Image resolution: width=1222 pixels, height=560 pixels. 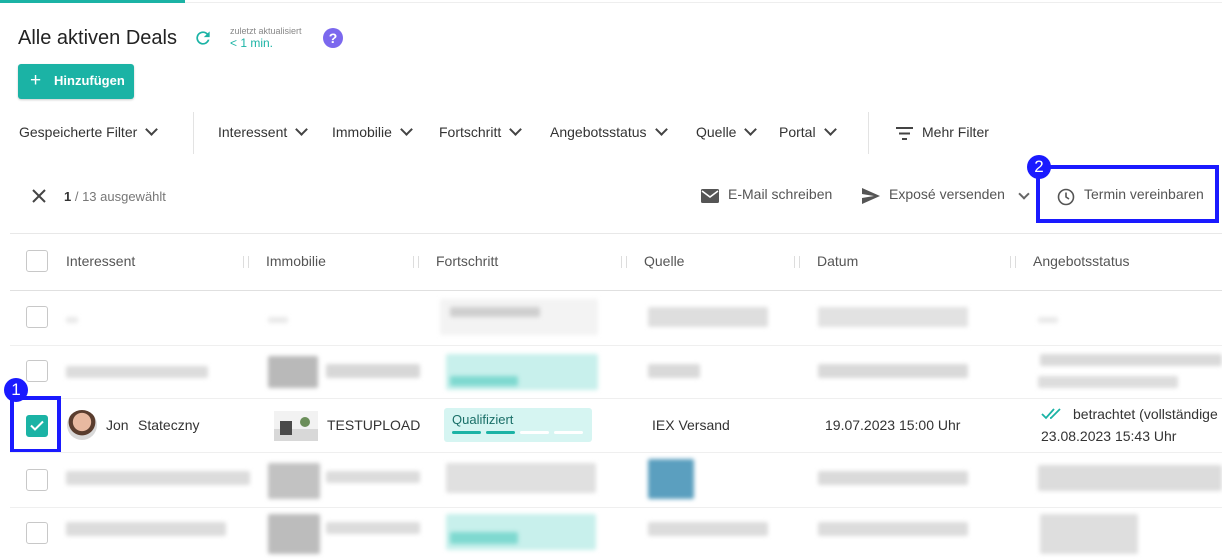 What do you see at coordinates (780, 194) in the screenshot?
I see `write-email-button: E-Mail schreiben` at bounding box center [780, 194].